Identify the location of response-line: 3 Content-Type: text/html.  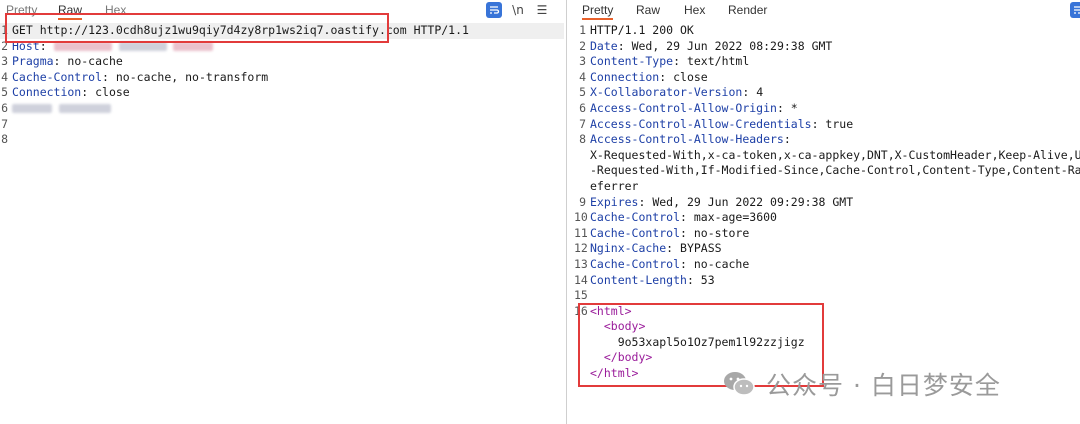
(826, 62).